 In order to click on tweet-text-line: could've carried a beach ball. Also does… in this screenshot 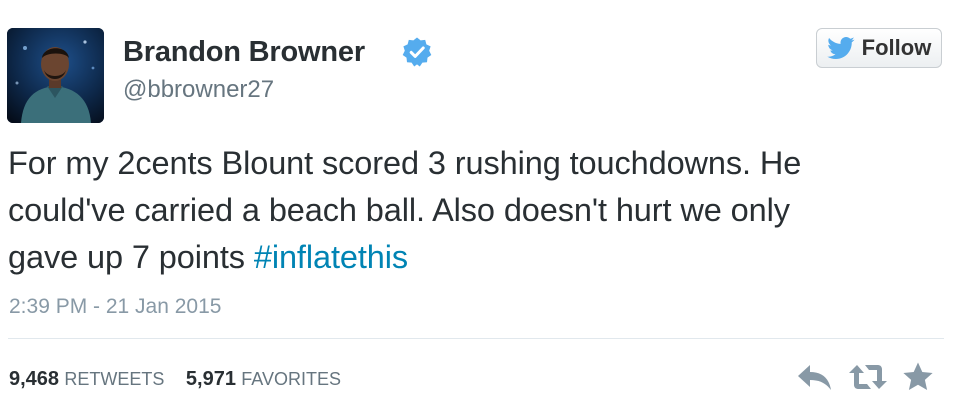, I will do `click(399, 210)`.